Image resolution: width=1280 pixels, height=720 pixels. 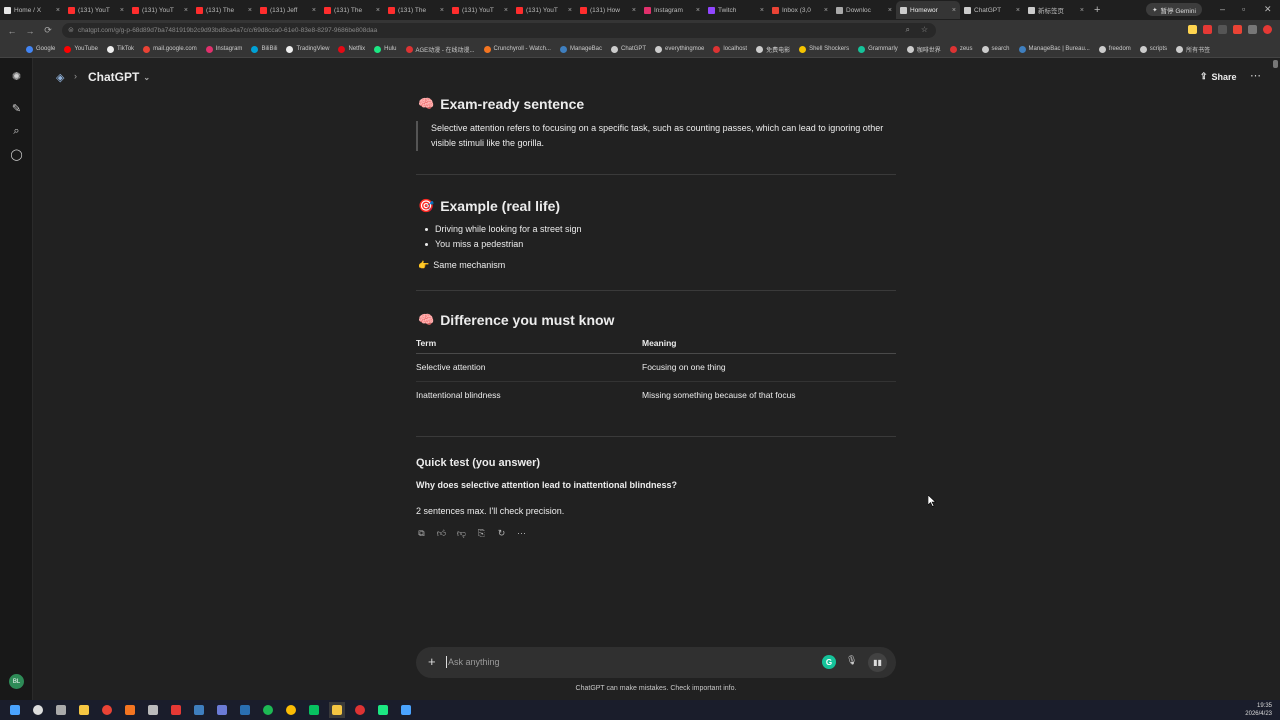 I want to click on bookmark-item: Hulu, so click(x=385, y=49).